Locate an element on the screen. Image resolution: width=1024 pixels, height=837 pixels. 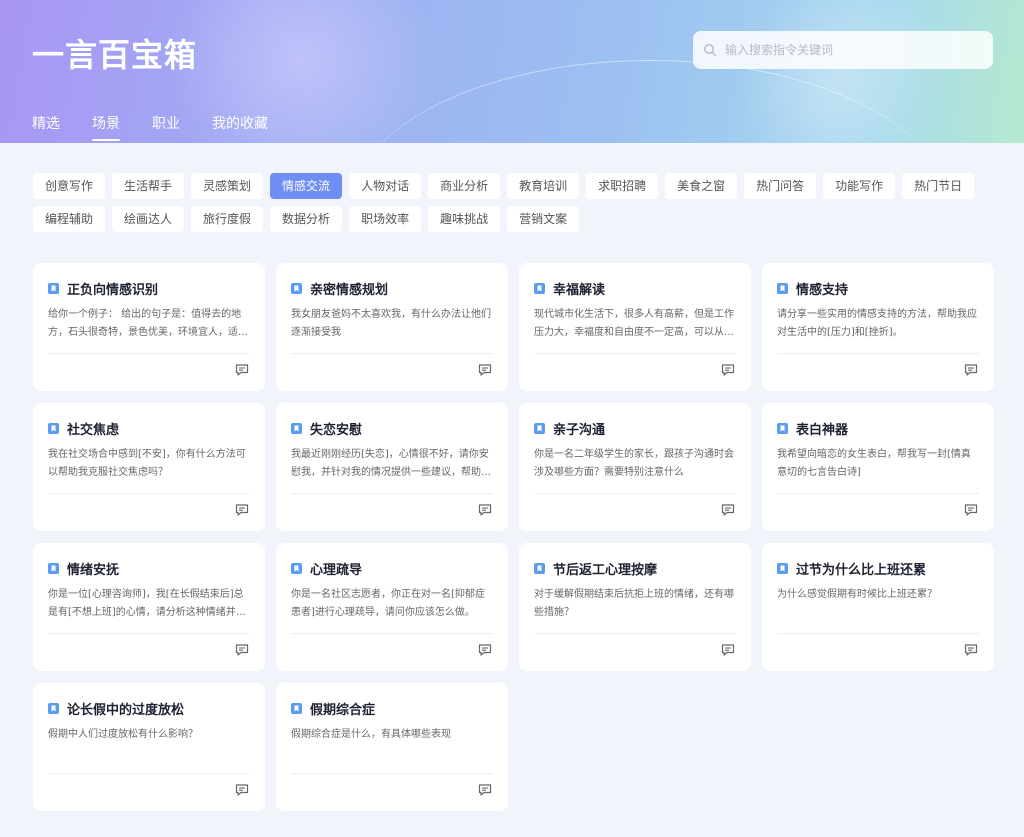
category-chip: 生活帮手 is located at coordinates (148, 186).